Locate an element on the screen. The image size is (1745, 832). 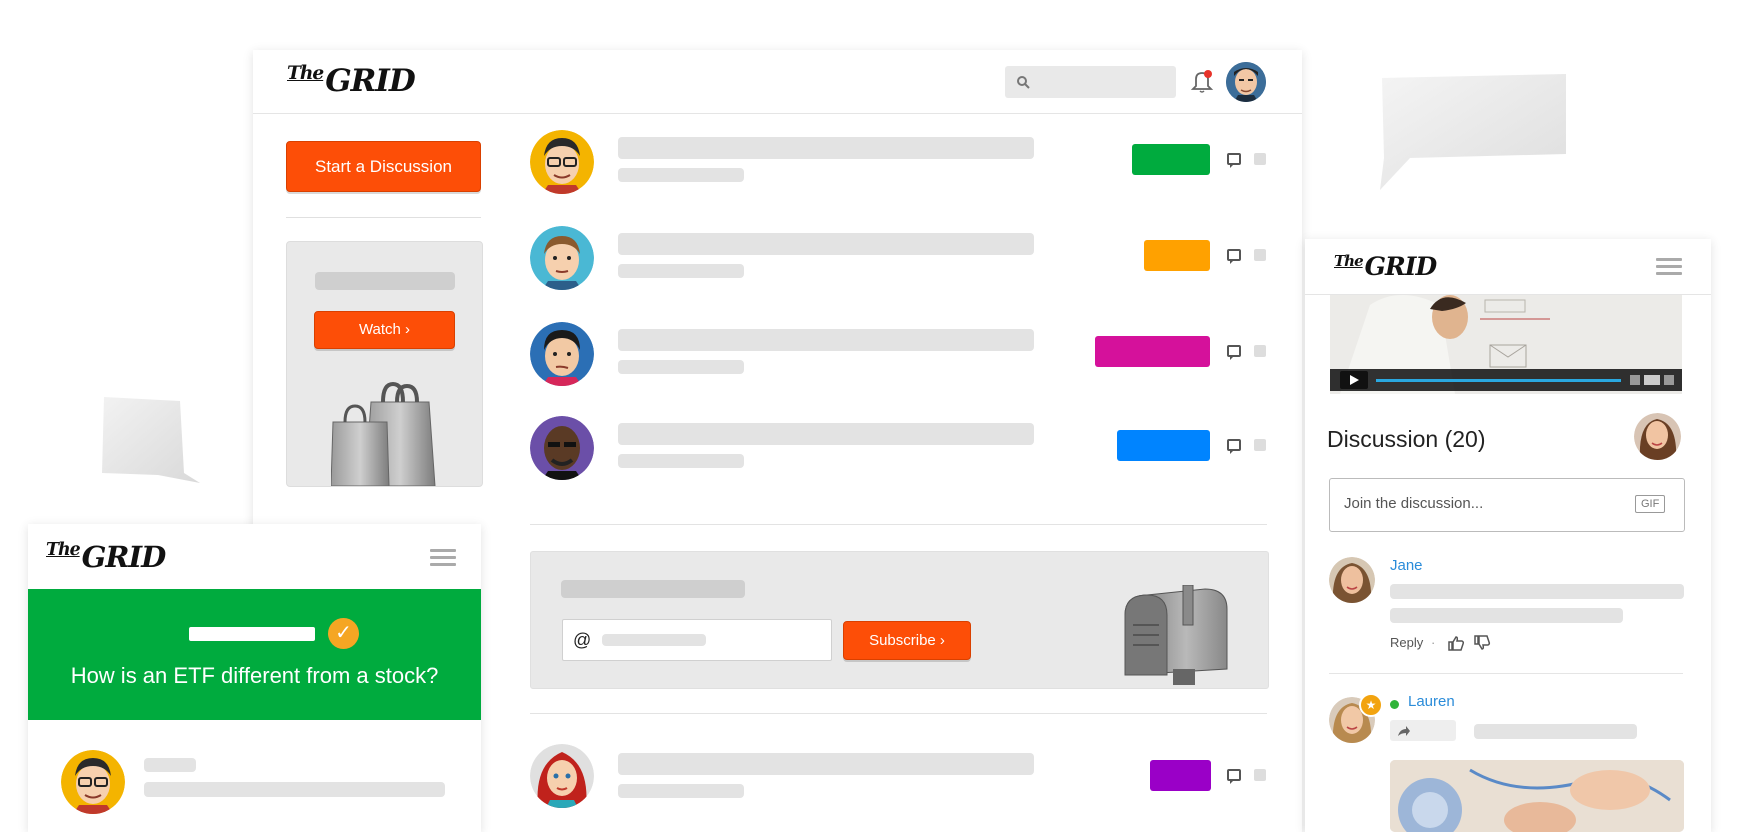
email-placeholder is located at coordinates (654, 640).